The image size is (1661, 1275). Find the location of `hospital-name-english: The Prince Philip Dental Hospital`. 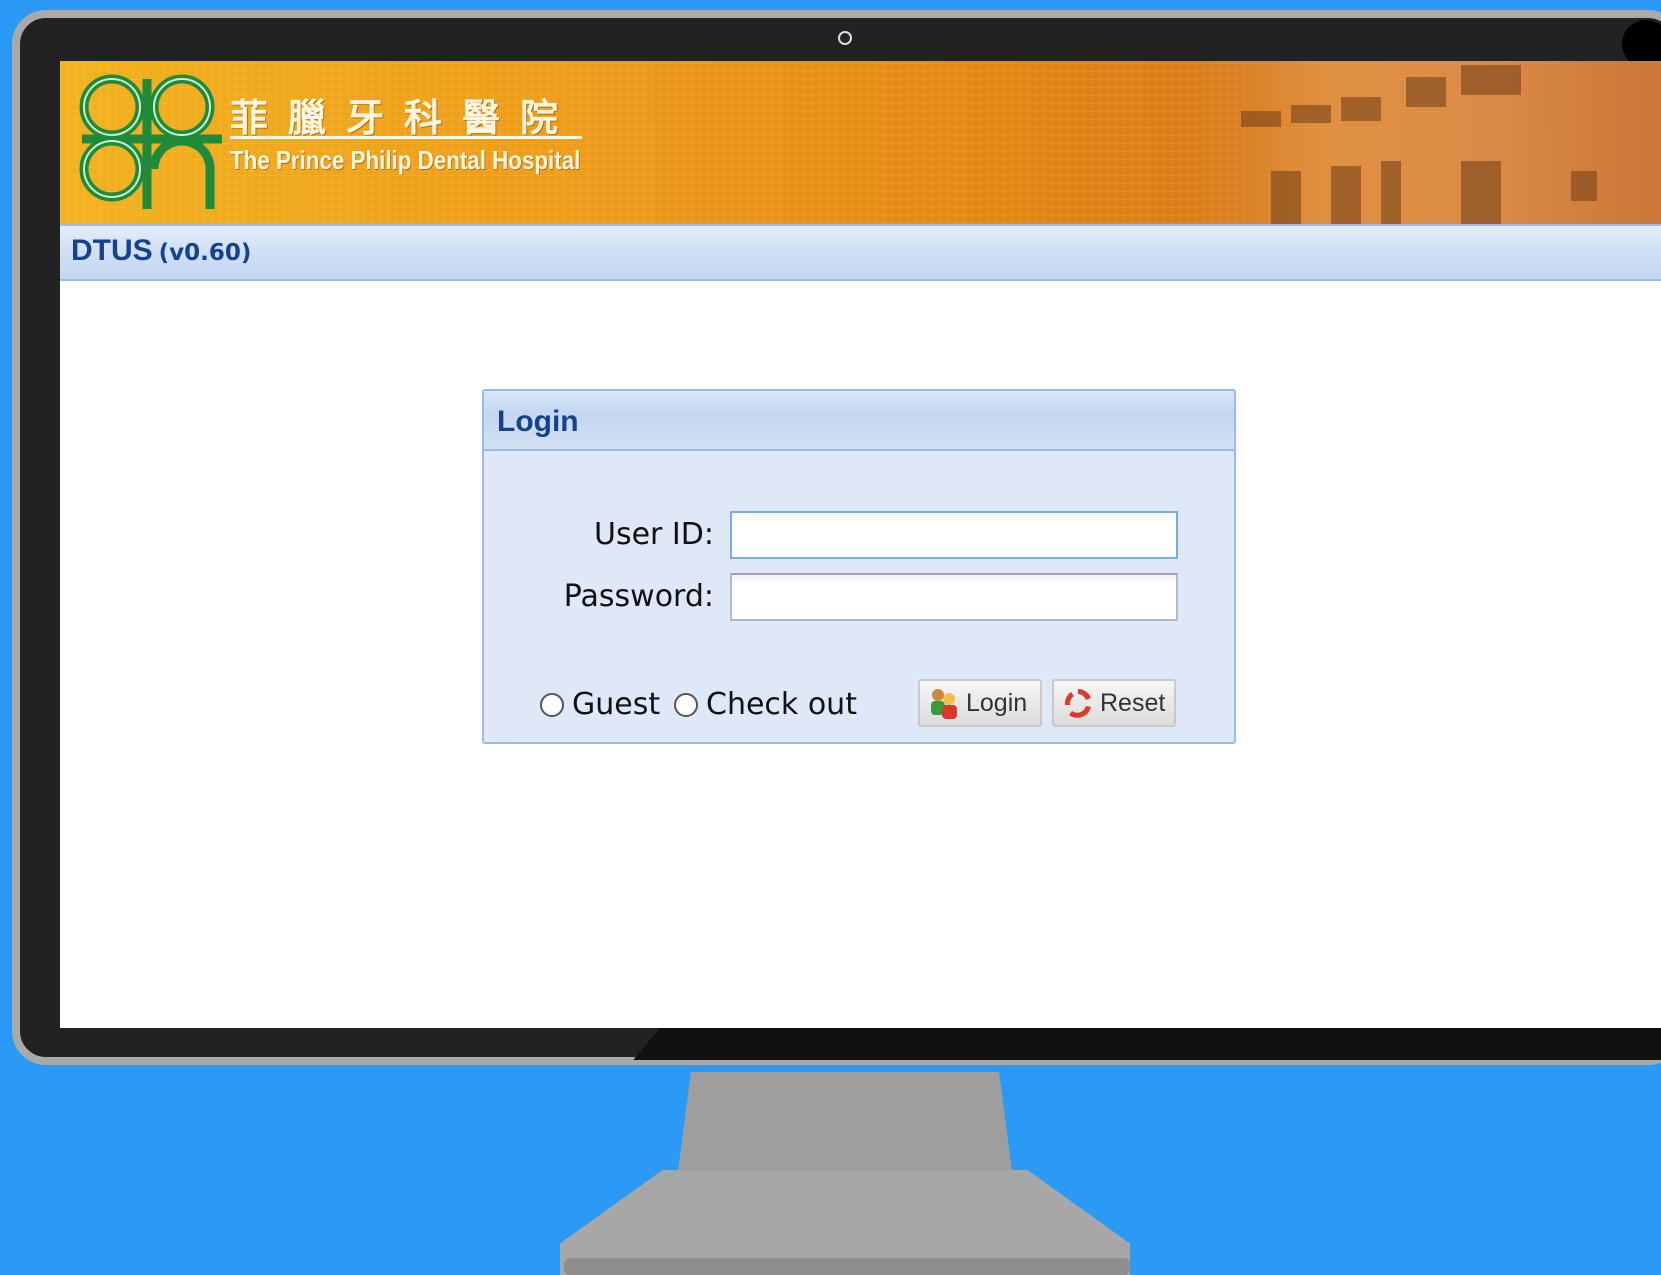

hospital-name-english: The Prince Philip Dental Hospital is located at coordinates (405, 160).